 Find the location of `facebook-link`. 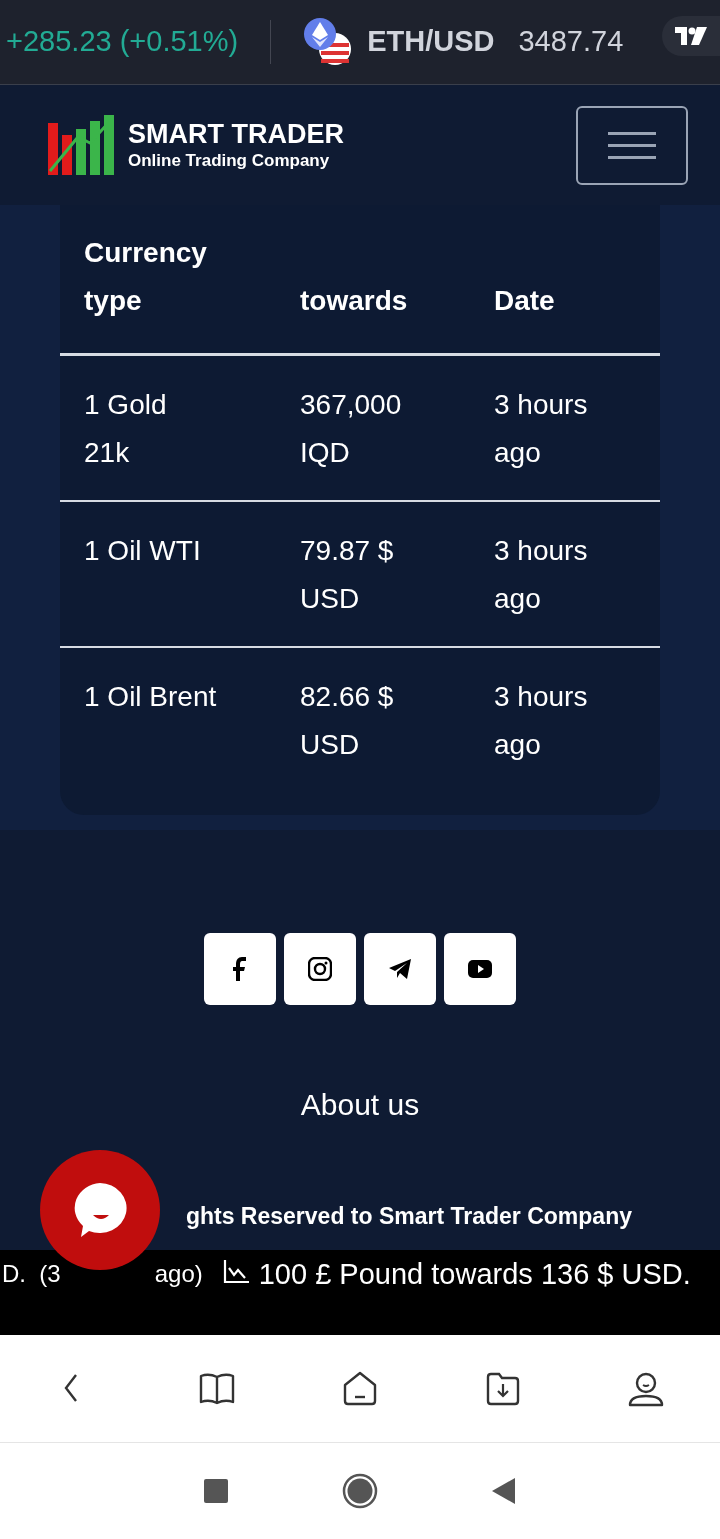

facebook-link is located at coordinates (240, 969).